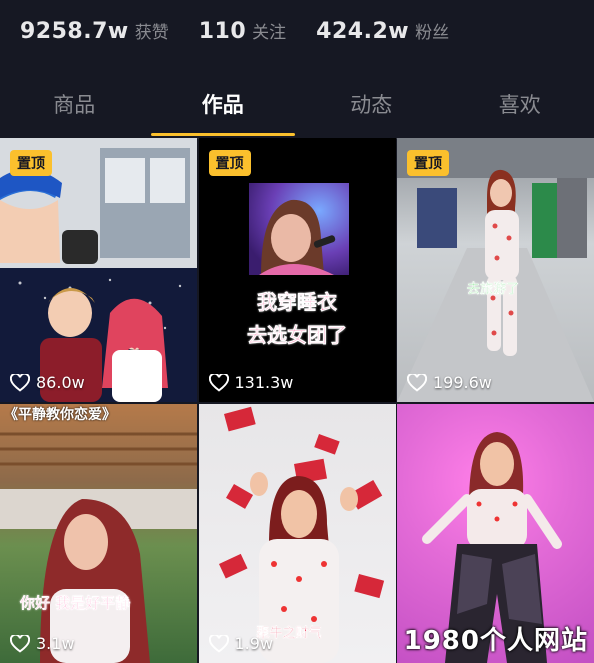 Image resolution: width=594 pixels, height=663 pixels. I want to click on like-count: 199.6w, so click(449, 382).